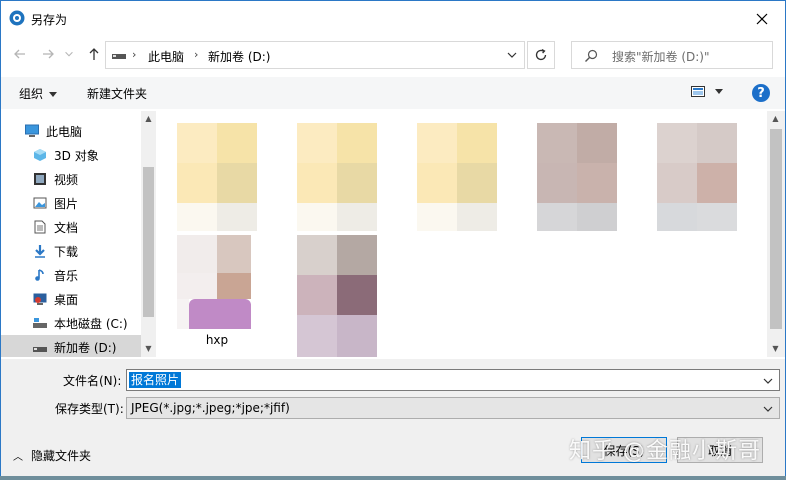 The height and width of the screenshot is (480, 786). Describe the element at coordinates (761, 93) in the screenshot. I see `help-icon: ?` at that location.